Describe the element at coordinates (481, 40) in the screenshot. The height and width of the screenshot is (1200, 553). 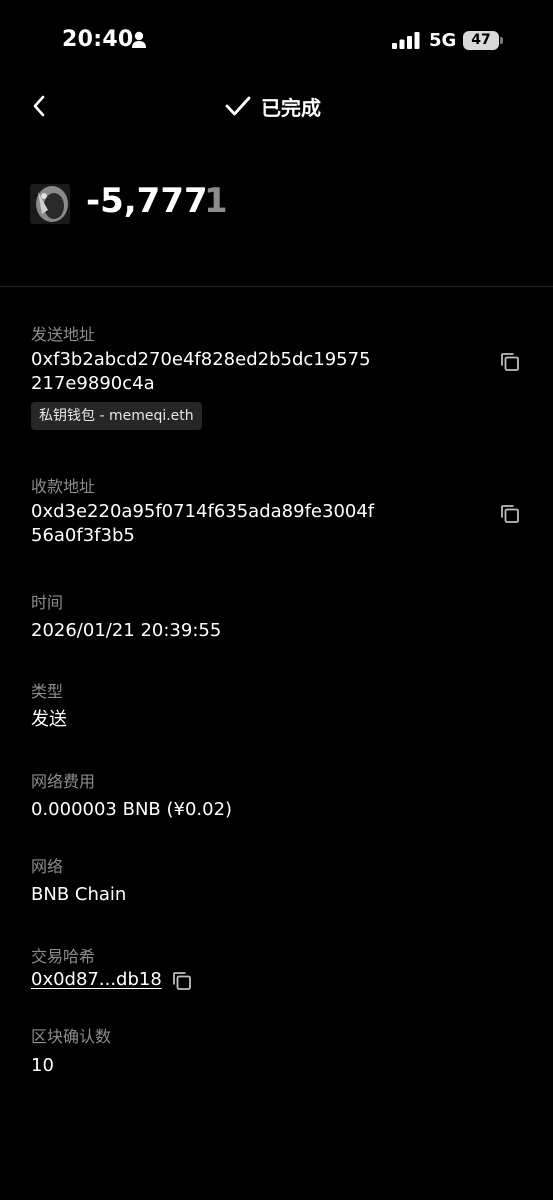
I see `battery-indicator: 47` at that location.